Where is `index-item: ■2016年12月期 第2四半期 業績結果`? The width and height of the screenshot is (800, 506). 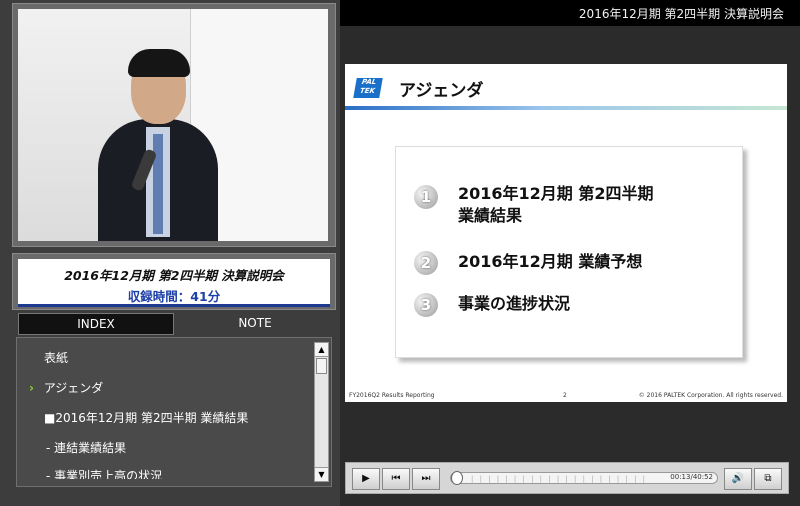 index-item: ■2016年12月期 第2四半期 業績結果 is located at coordinates (191, 417).